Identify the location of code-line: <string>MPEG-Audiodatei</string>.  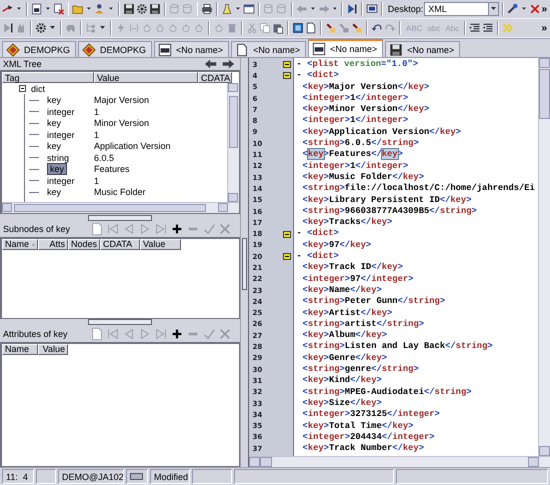
(387, 391).